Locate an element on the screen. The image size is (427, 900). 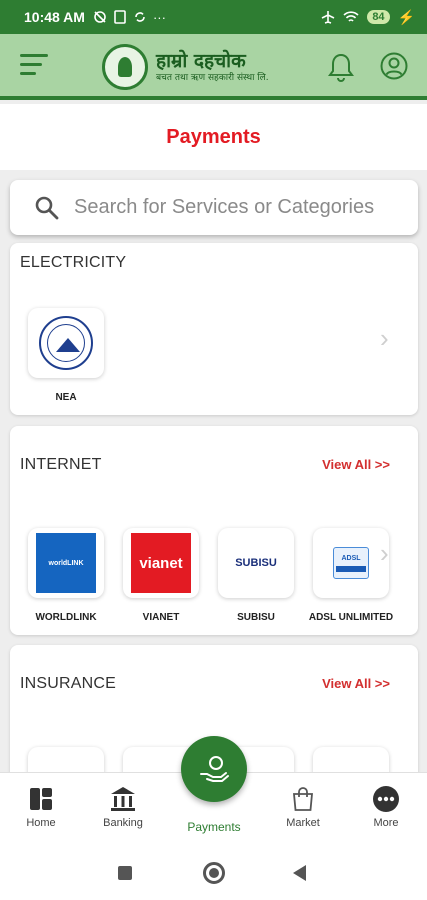
nav-banking: Banking is located at coordinates (123, 807).